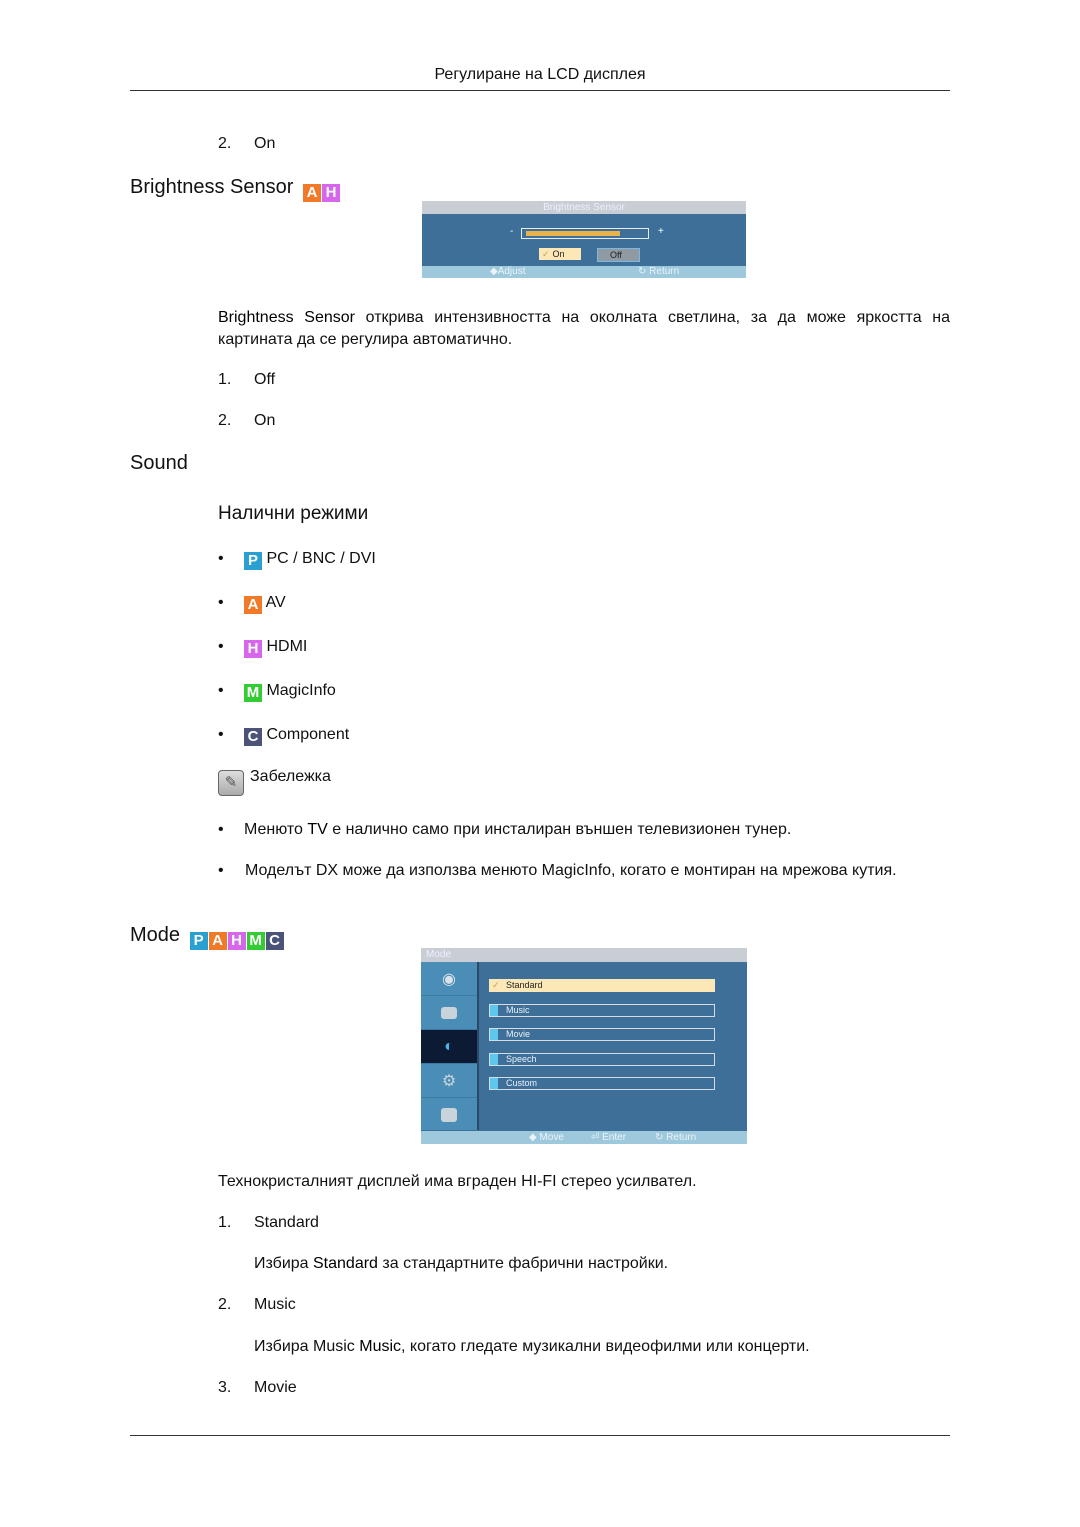 This screenshot has height=1527, width=1080. What do you see at coordinates (540, 90) in the screenshot?
I see `header-rule` at bounding box center [540, 90].